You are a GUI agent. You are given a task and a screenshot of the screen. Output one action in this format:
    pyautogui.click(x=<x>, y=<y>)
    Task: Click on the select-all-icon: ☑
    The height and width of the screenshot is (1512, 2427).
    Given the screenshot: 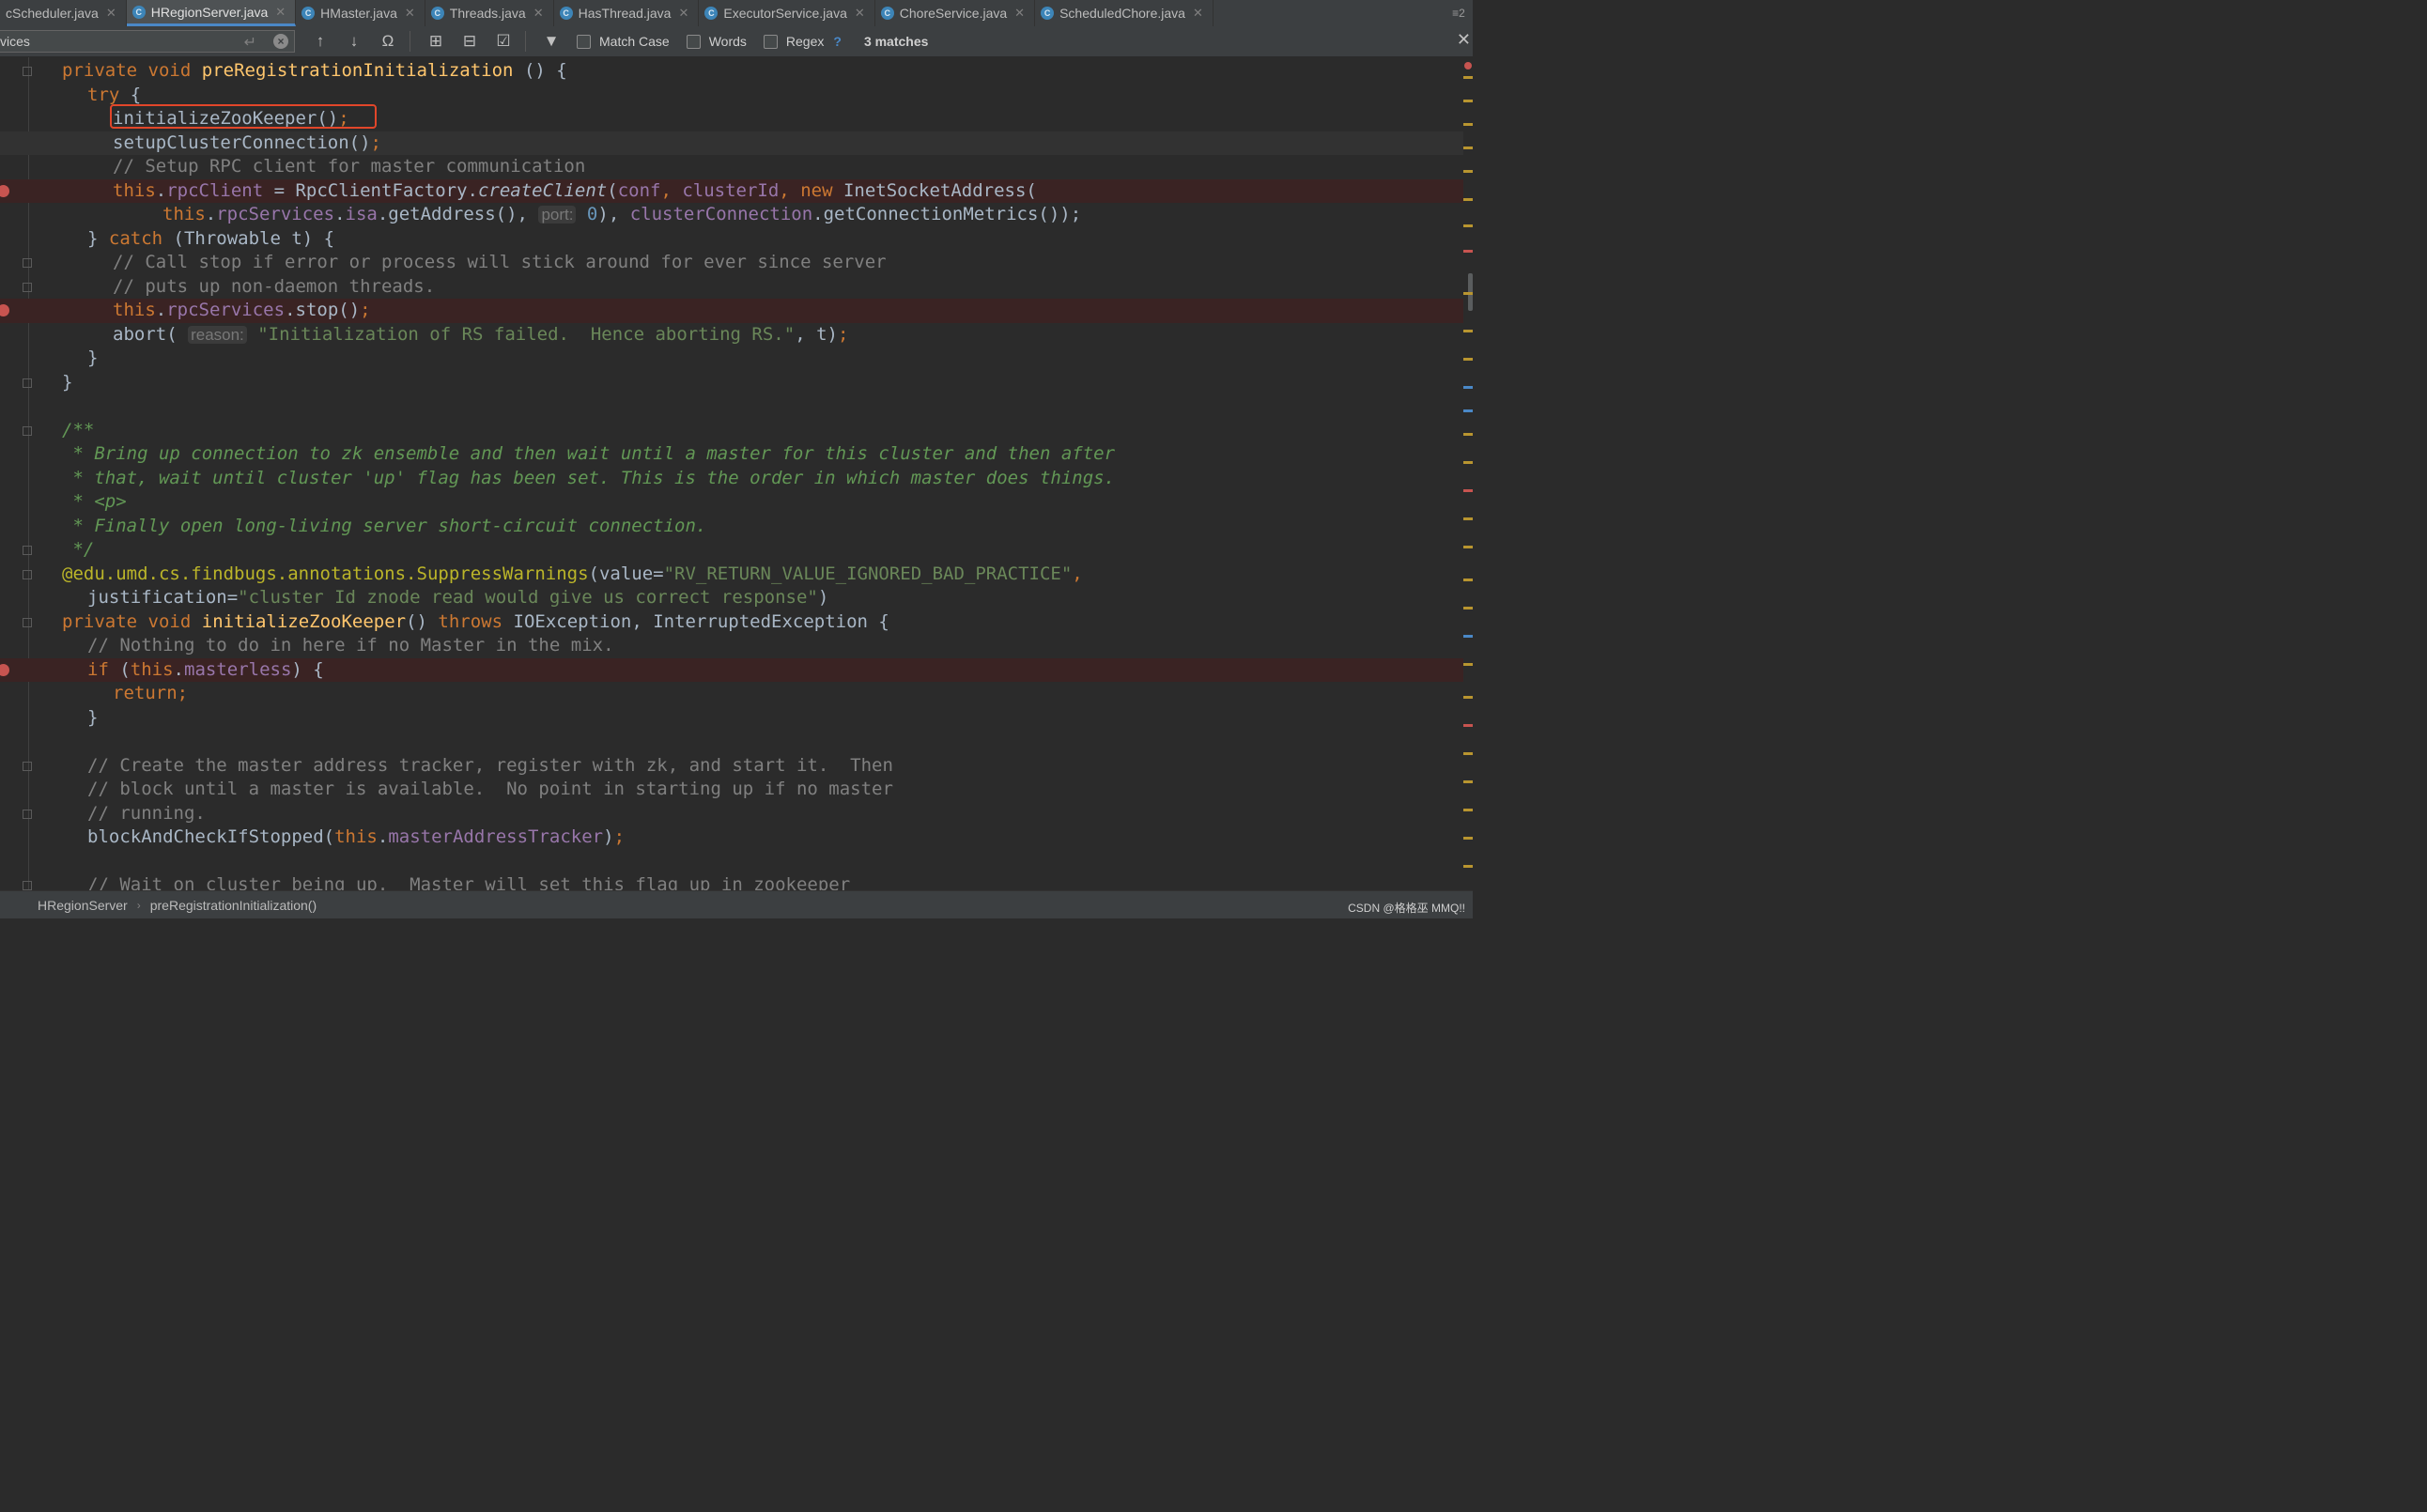 What is the action you would take?
    pyautogui.click(x=503, y=41)
    